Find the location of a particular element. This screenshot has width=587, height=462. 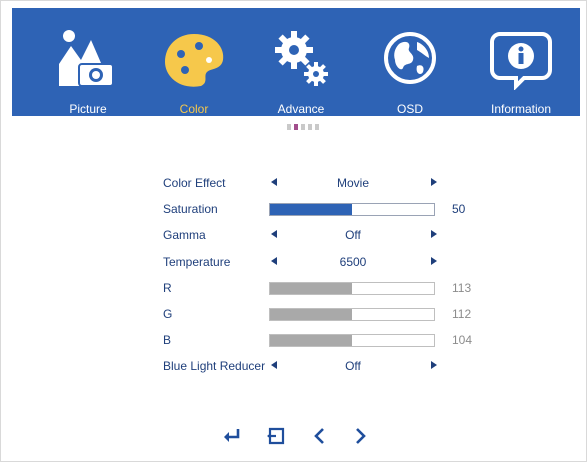

menu-row-b: B 104 is located at coordinates (323, 344).